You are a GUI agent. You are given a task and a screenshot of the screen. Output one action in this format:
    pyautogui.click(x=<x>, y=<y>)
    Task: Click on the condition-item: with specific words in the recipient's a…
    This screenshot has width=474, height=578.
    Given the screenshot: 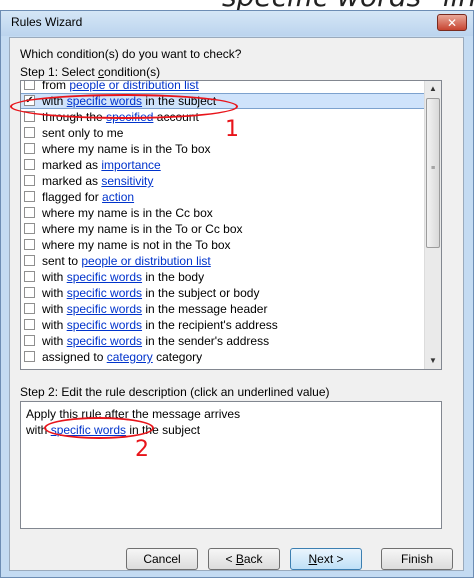 What is the action you would take?
    pyautogui.click(x=223, y=325)
    